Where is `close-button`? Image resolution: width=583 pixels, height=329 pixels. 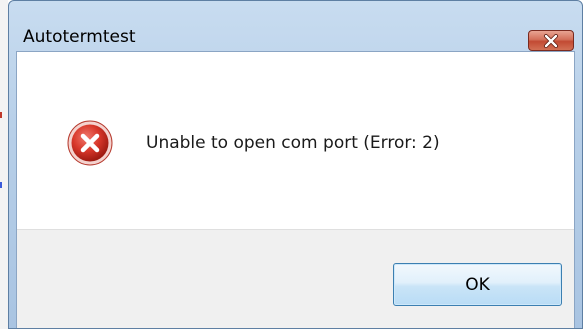 close-button is located at coordinates (551, 40).